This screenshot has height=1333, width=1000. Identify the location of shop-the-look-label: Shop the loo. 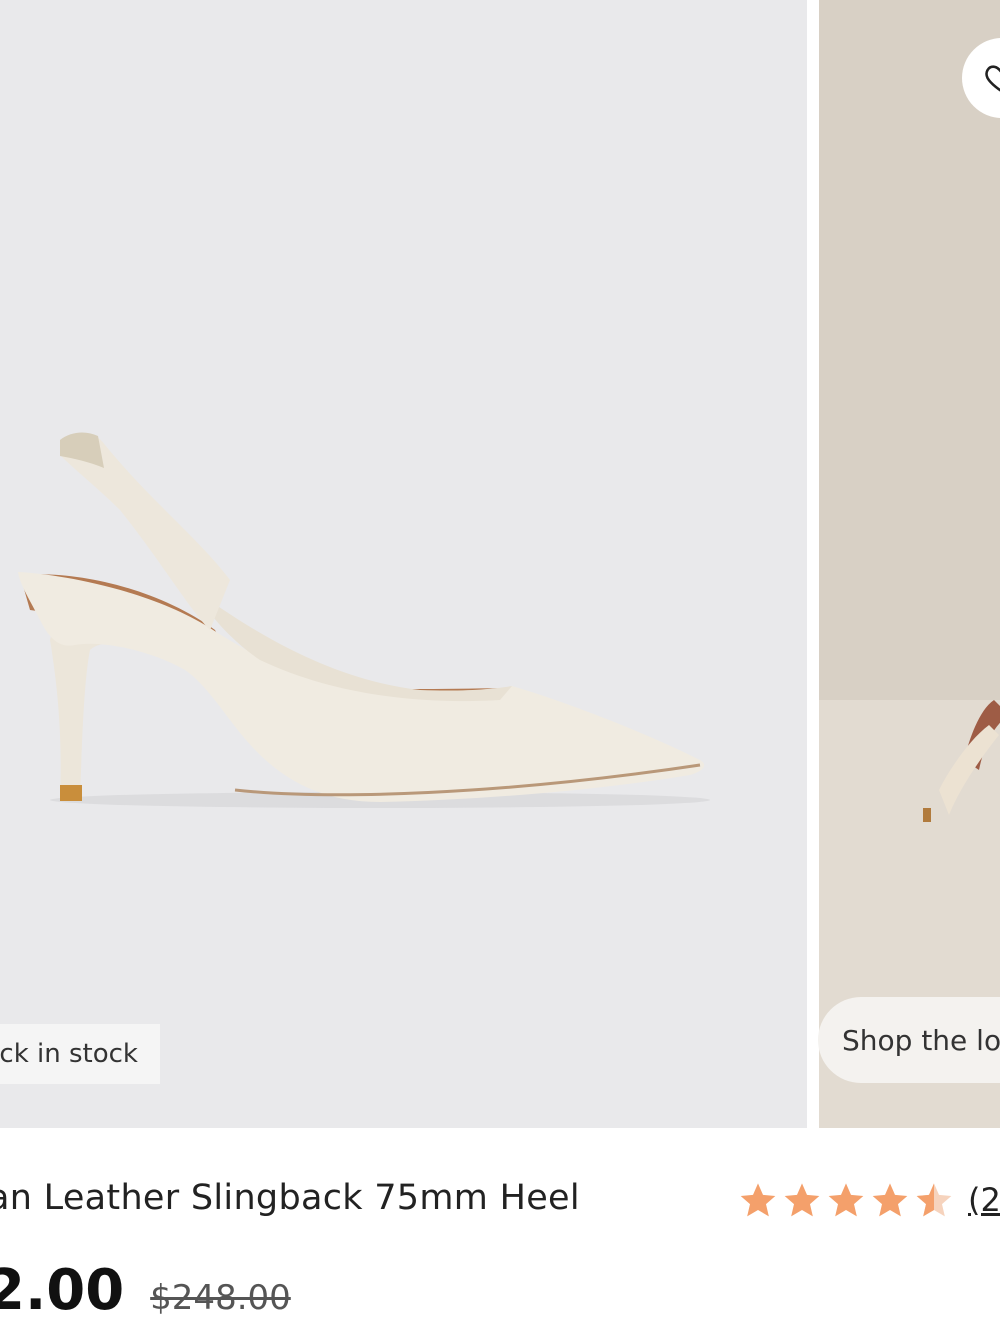
(921, 1040).